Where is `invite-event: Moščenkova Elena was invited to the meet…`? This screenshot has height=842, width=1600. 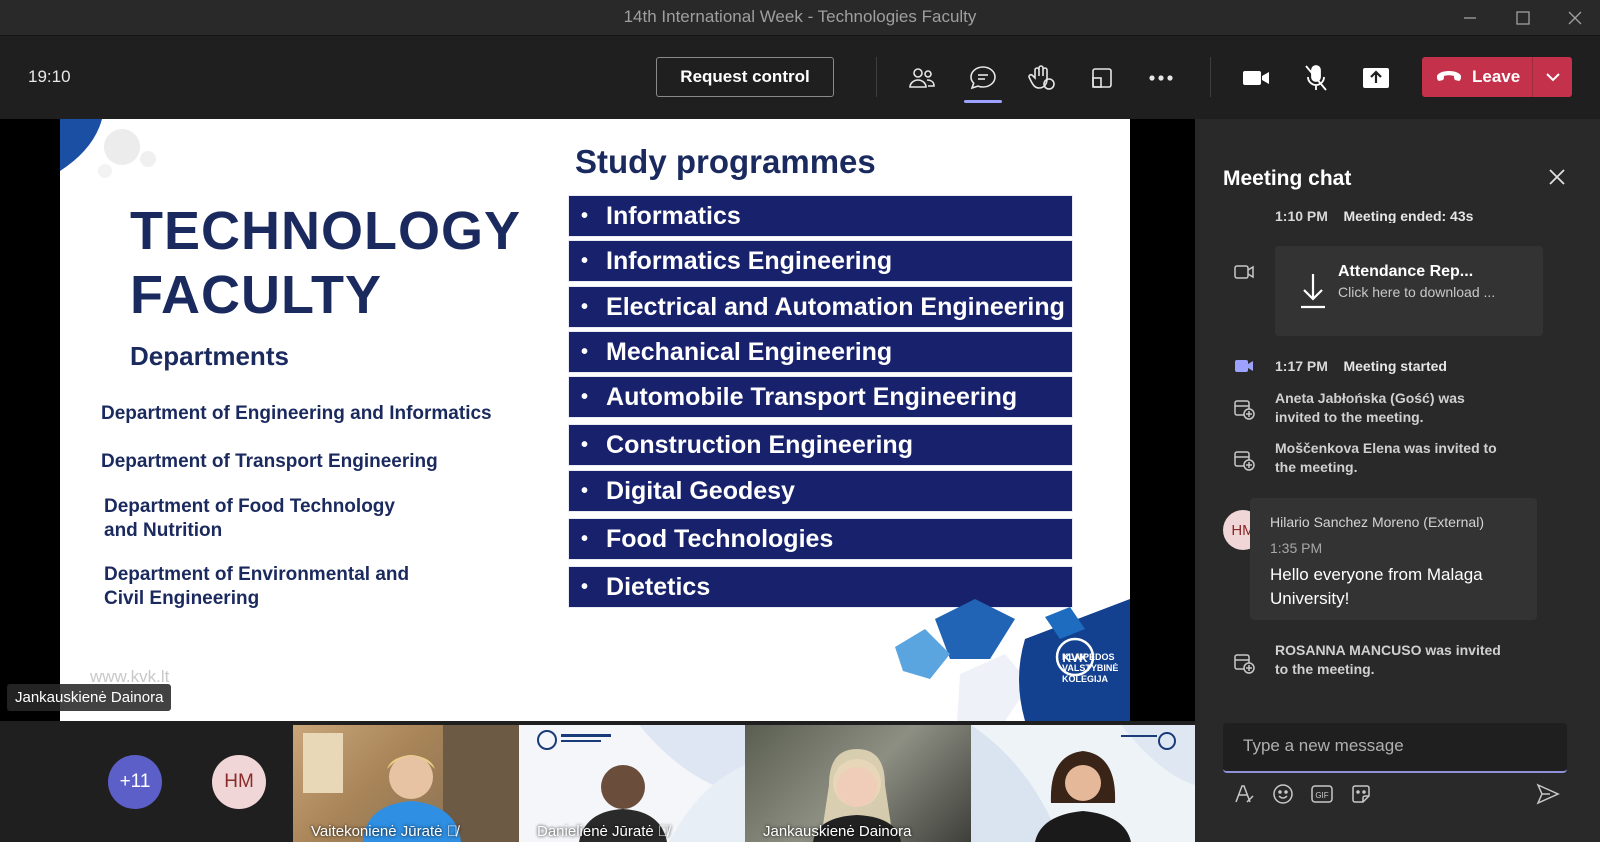
invite-event: Moščenkova Elena was invited to the meet… is located at coordinates (1386, 457).